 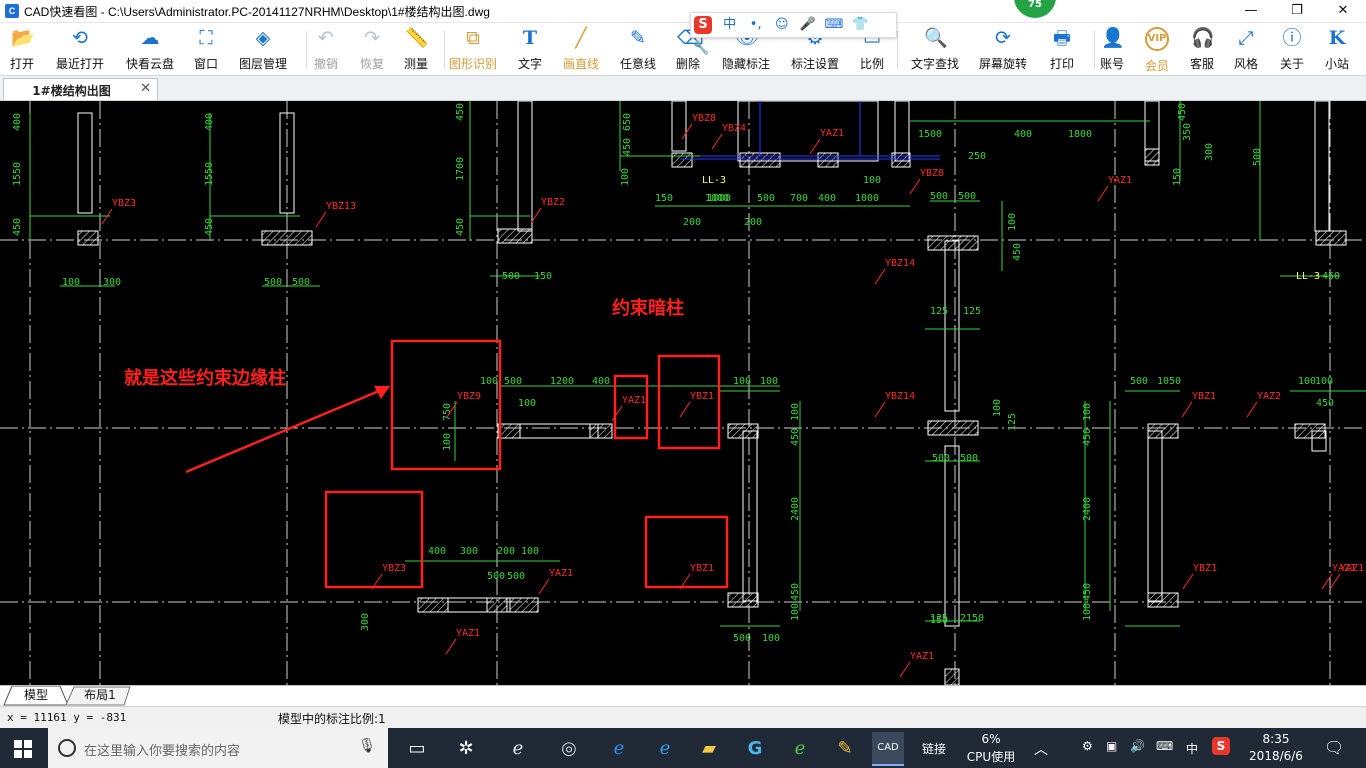 What do you see at coordinates (569, 749) in the screenshot?
I see `browser-swirl-icon: ◎` at bounding box center [569, 749].